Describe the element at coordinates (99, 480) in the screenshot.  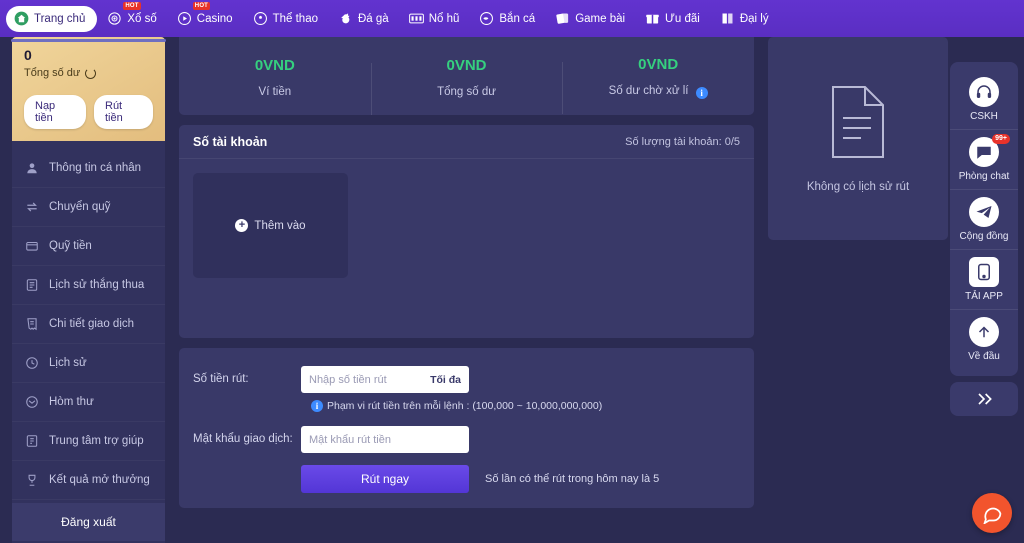
I see `sidebar-item-label: Kết quả mở thưởng` at that location.